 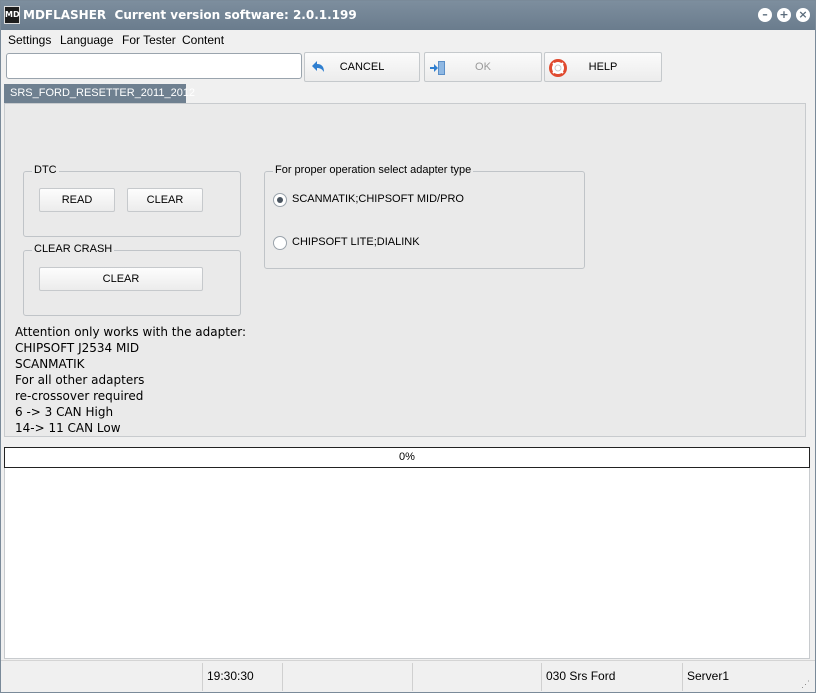 I want to click on menu-for-tester: For Tester, so click(x=149, y=40).